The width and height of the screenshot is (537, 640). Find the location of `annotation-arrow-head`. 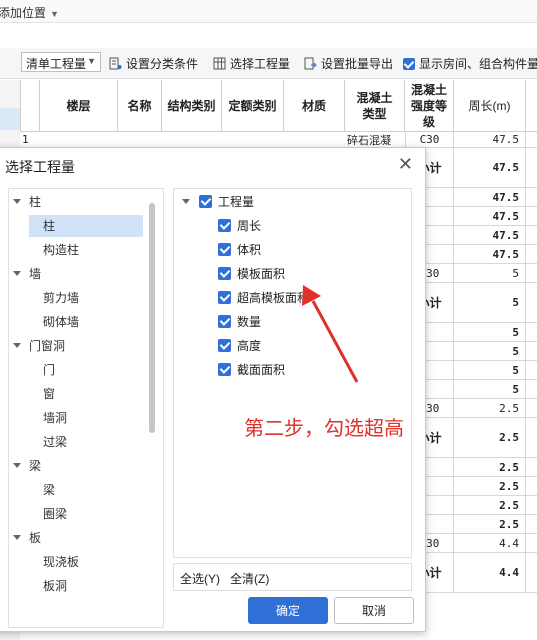

annotation-arrow-head is located at coordinates (311, 295).